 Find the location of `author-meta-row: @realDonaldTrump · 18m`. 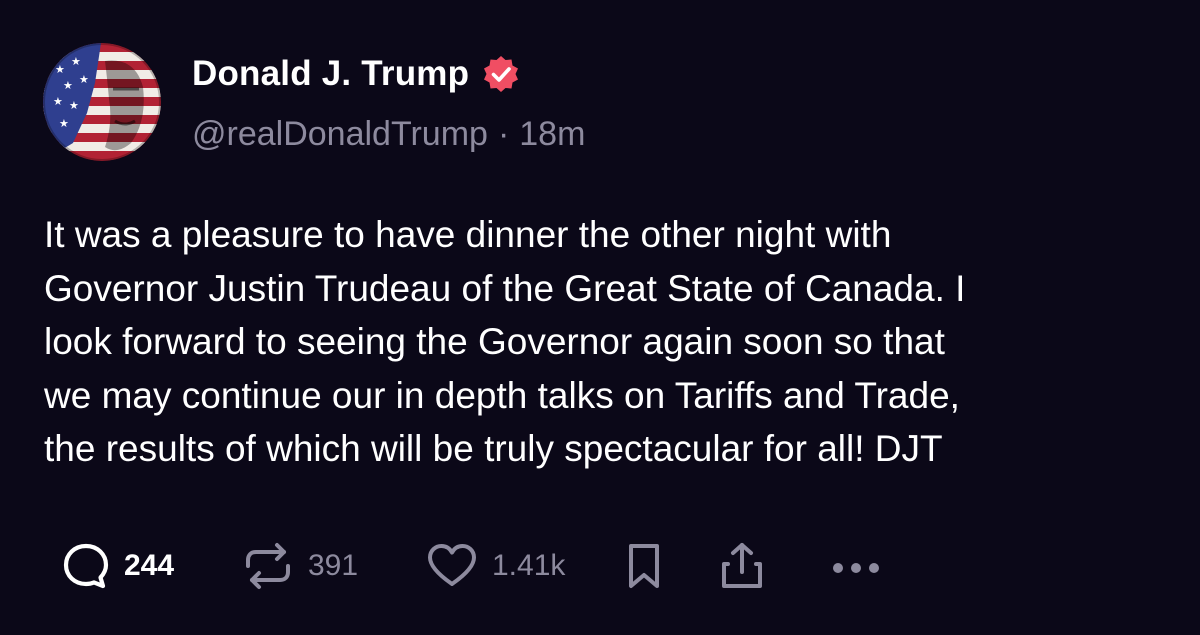

author-meta-row: @realDonaldTrump · 18m is located at coordinates (388, 134).